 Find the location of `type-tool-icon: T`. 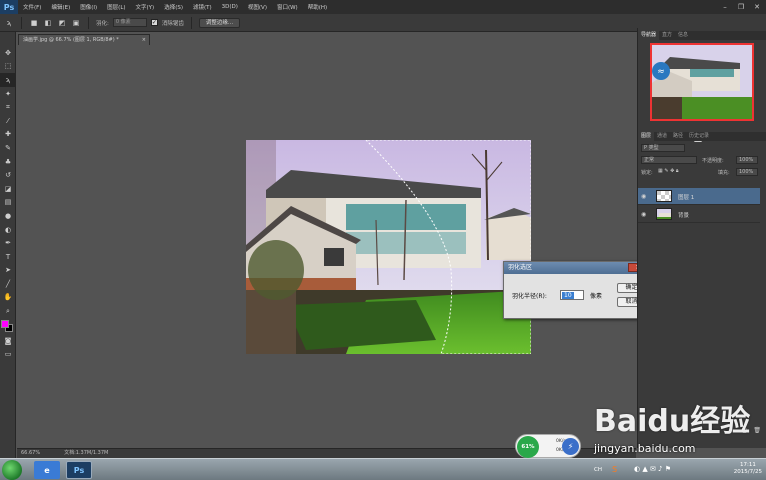

type-tool-icon: T is located at coordinates (8, 257).